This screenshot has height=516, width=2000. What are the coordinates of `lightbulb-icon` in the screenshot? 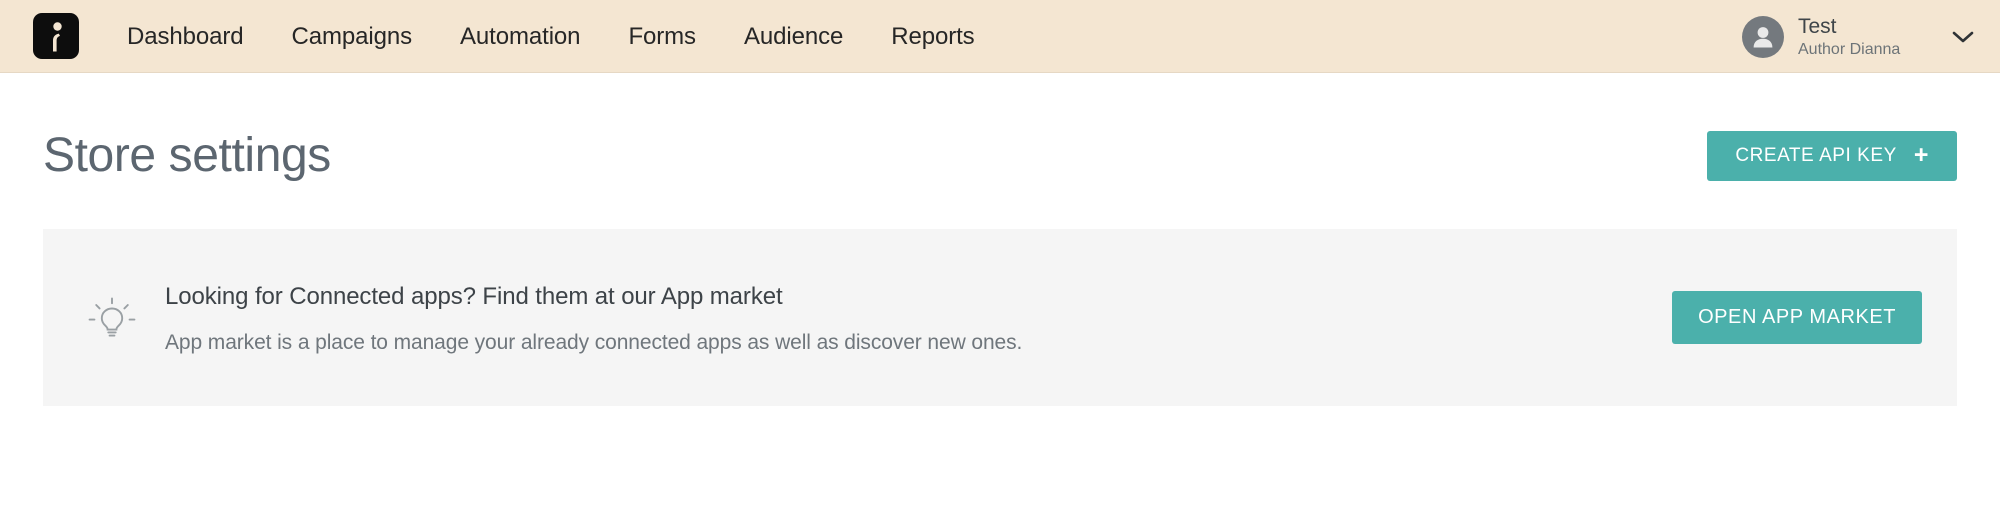 It's located at (112, 318).